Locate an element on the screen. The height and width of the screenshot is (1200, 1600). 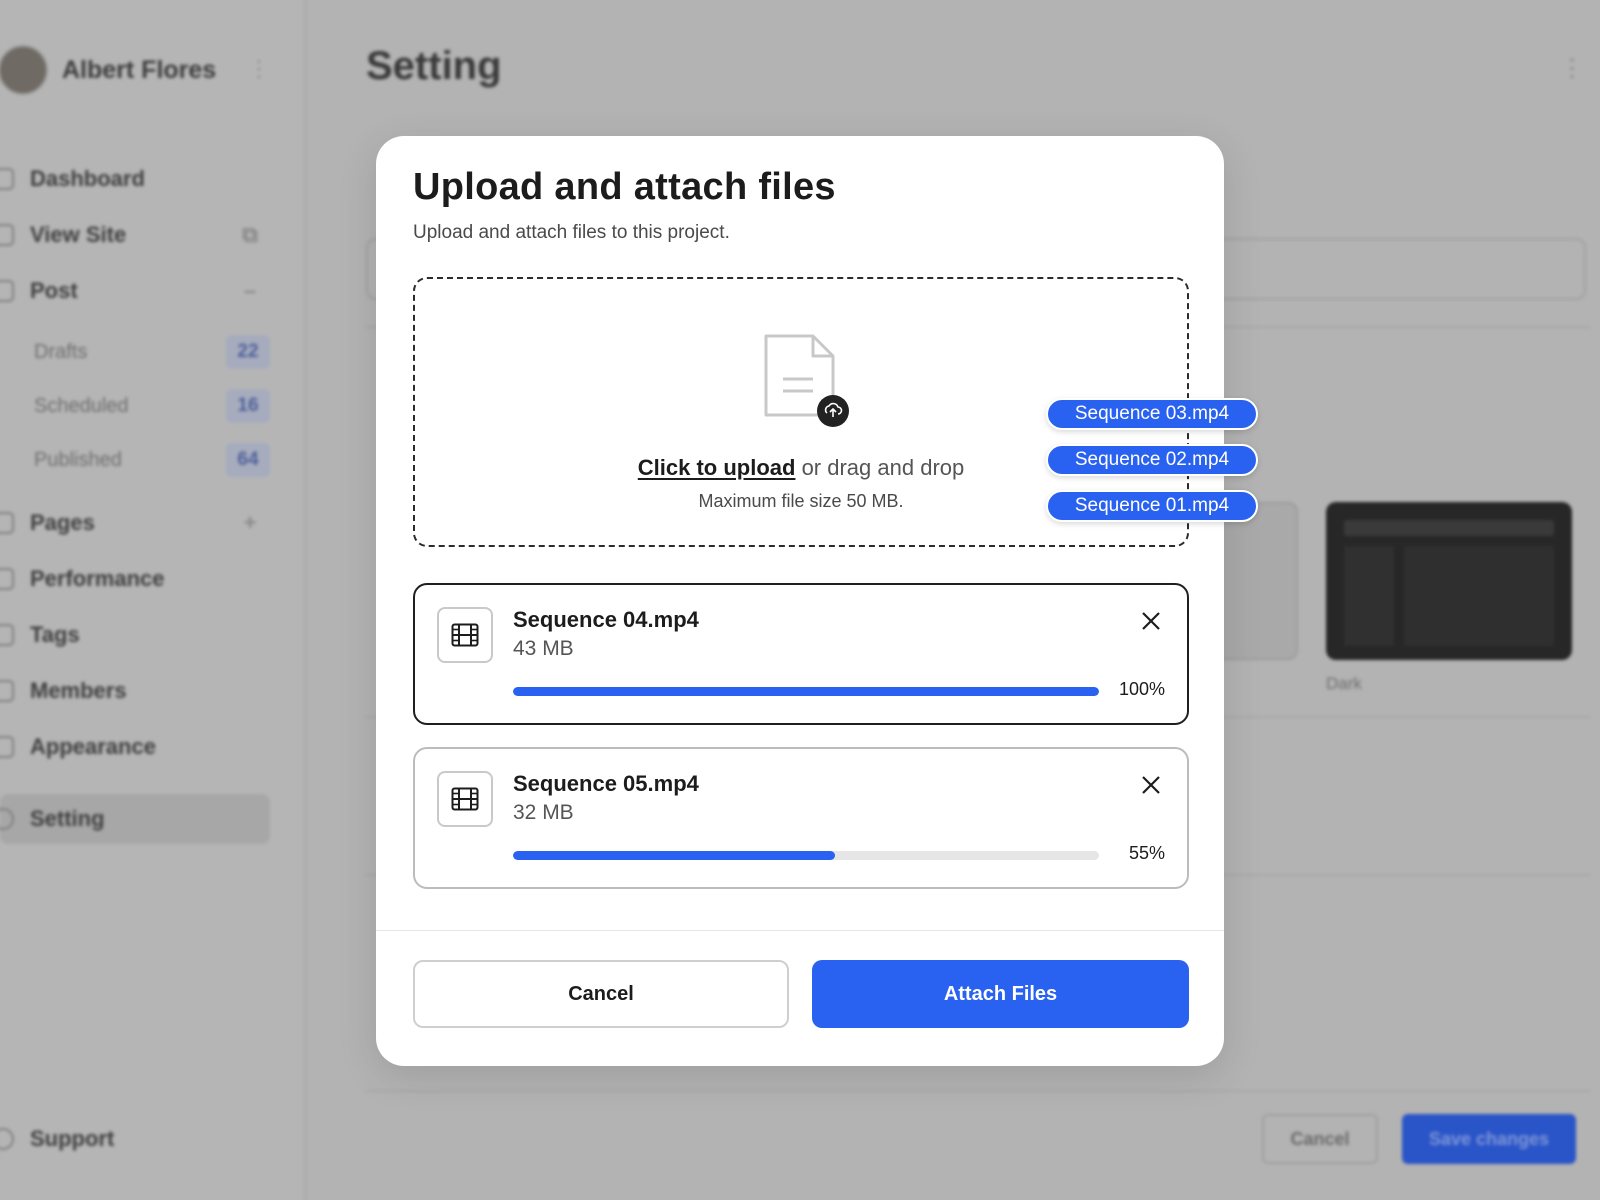
sidebar-subitem-published: Published 64 is located at coordinates (152, 460).